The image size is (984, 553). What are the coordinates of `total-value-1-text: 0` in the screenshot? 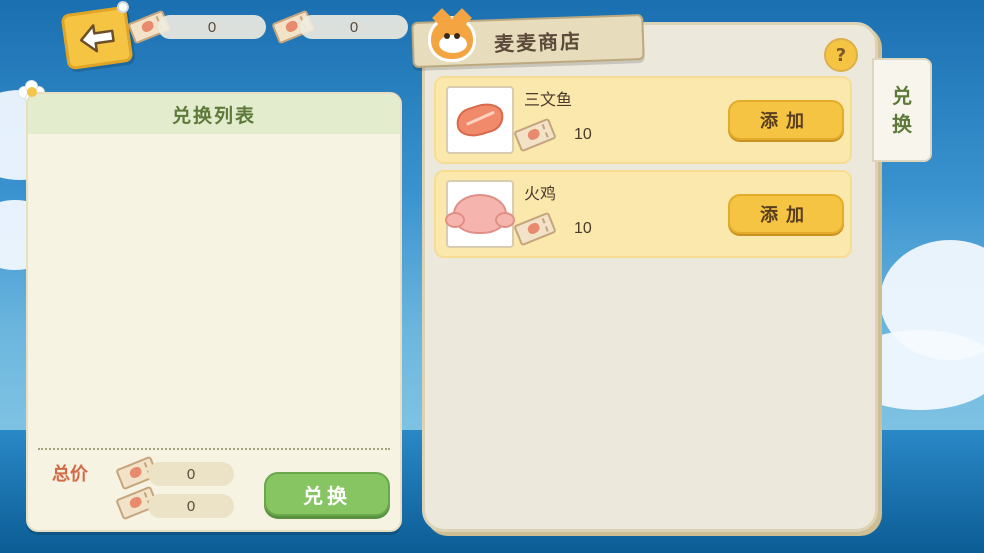 It's located at (191, 474).